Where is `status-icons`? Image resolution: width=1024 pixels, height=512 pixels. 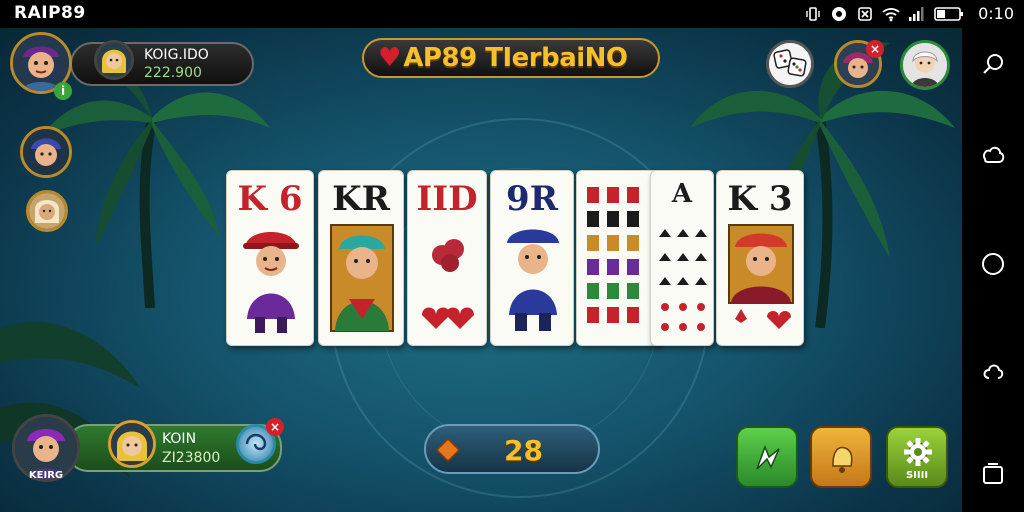
status-icons is located at coordinates (884, 14).